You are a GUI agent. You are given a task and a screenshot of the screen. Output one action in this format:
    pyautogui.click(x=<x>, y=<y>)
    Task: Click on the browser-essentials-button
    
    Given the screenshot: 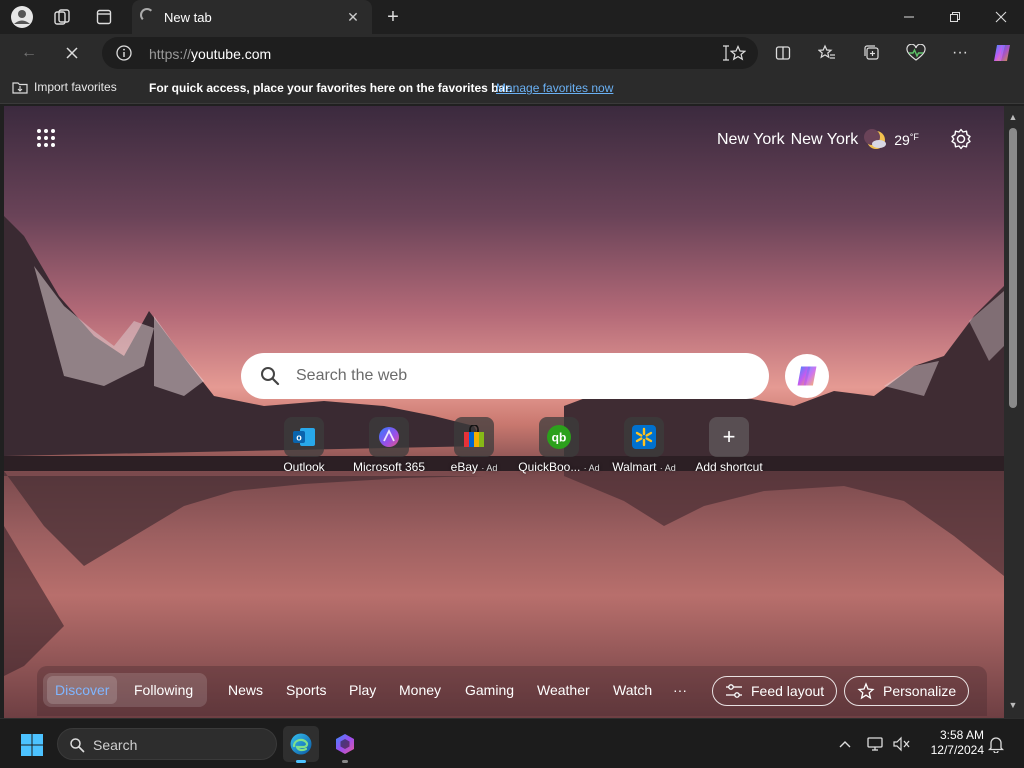 What is the action you would take?
    pyautogui.click(x=916, y=53)
    